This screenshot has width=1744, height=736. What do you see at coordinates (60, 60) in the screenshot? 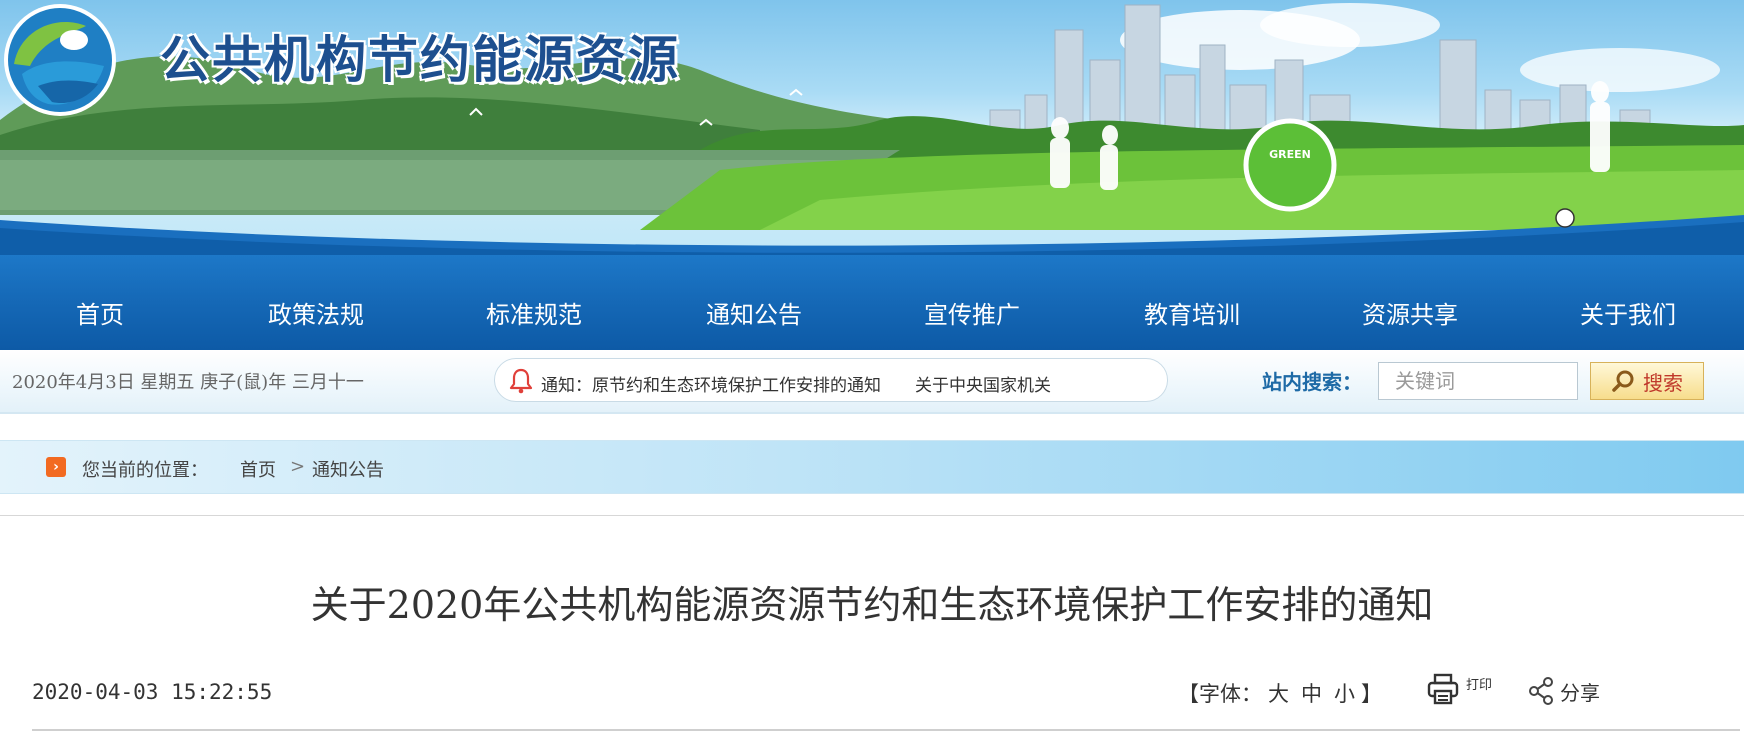
I see `logo-icon` at bounding box center [60, 60].